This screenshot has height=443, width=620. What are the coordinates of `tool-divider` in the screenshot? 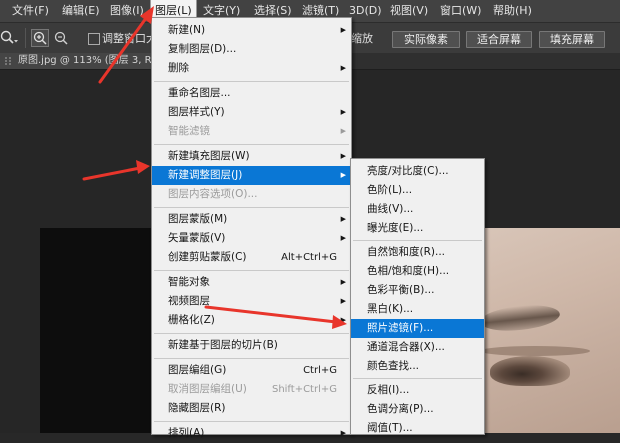 It's located at (25, 38).